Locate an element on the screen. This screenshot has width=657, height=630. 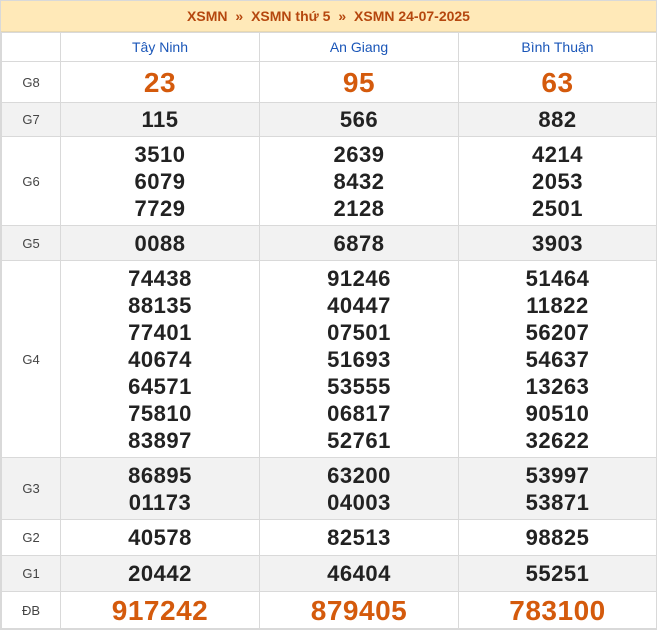
number: 56207 is located at coordinates (557, 332).